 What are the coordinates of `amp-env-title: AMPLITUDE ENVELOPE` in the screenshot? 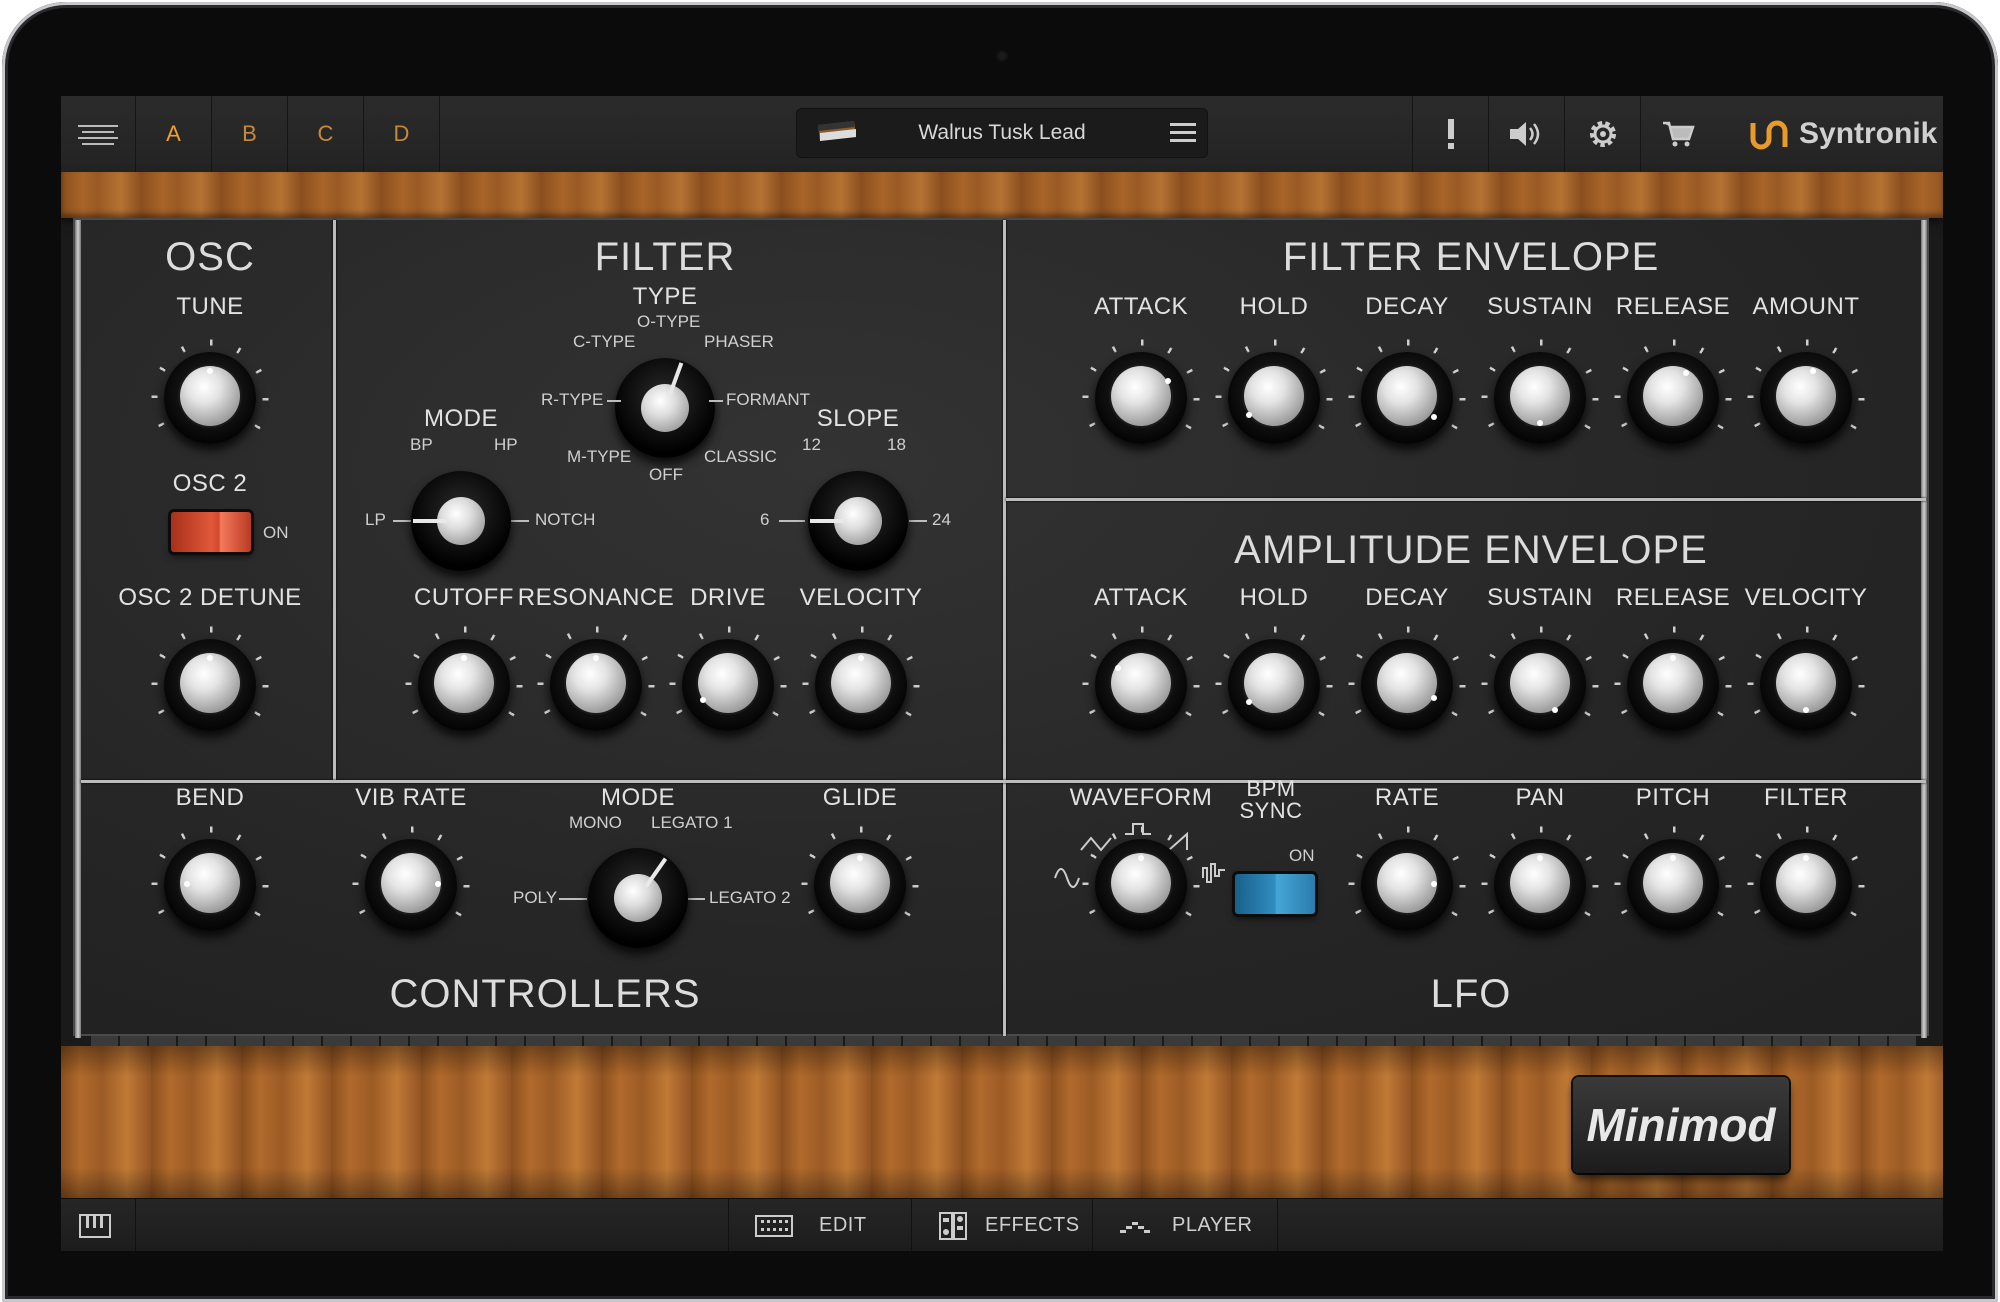 It's located at (1471, 550).